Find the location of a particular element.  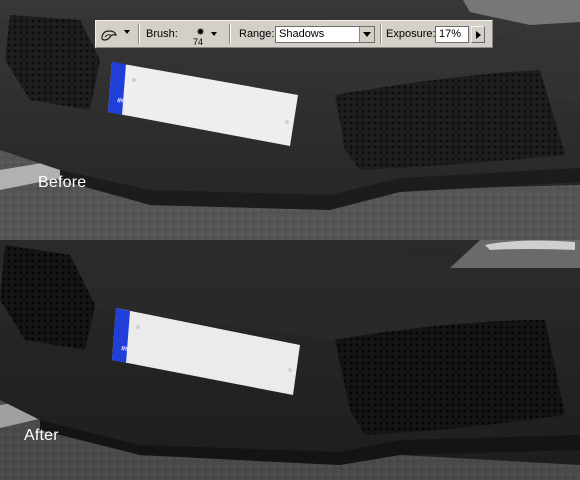

burn-tool-options-bar: Brush: 74 Range: Shadows Exposure: 17% is located at coordinates (294, 34).